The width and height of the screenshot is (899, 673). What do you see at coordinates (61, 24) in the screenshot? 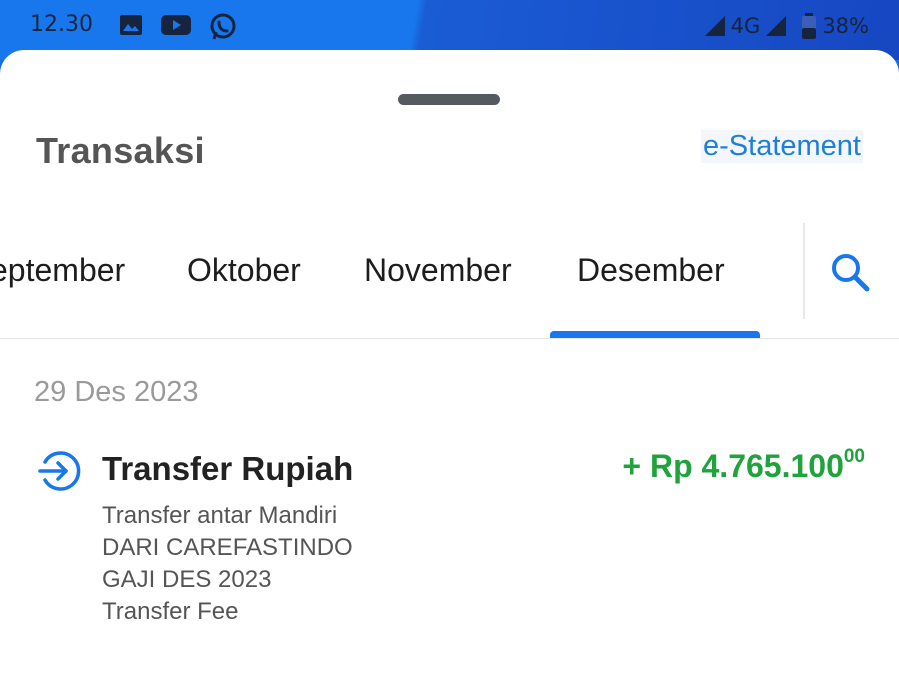
I see `status-time: 12.30` at bounding box center [61, 24].